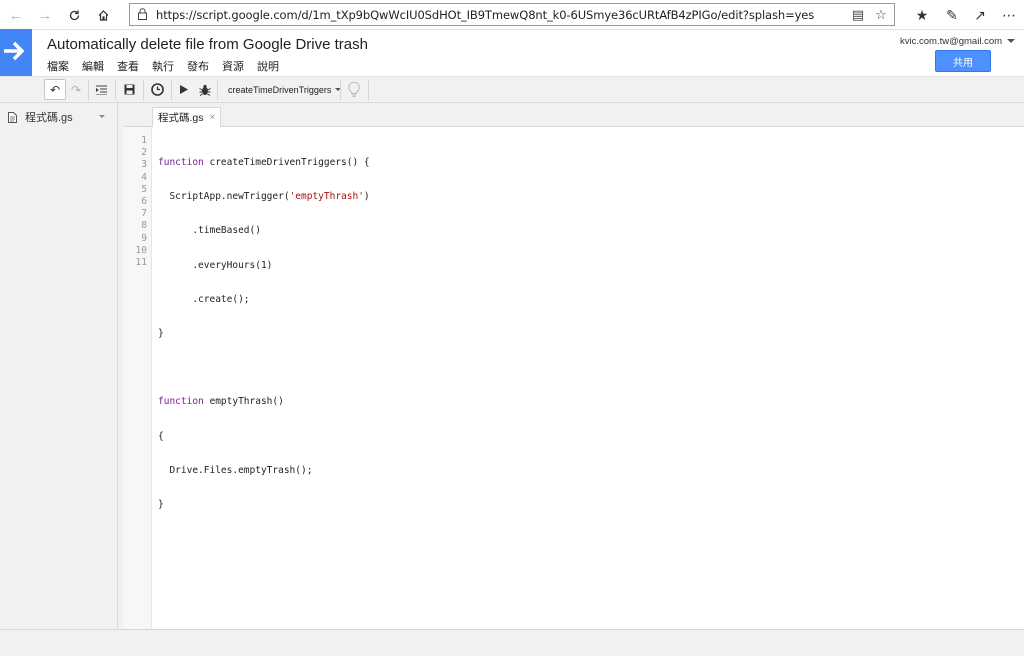 The image size is (1024, 656). I want to click on function-select-label: createTimeDrivenTriggers, so click(280, 89).